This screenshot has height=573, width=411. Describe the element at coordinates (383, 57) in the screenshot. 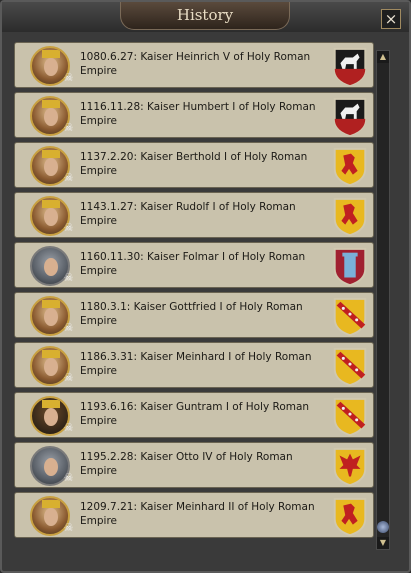

I see `scroll-up-button: ▲` at that location.